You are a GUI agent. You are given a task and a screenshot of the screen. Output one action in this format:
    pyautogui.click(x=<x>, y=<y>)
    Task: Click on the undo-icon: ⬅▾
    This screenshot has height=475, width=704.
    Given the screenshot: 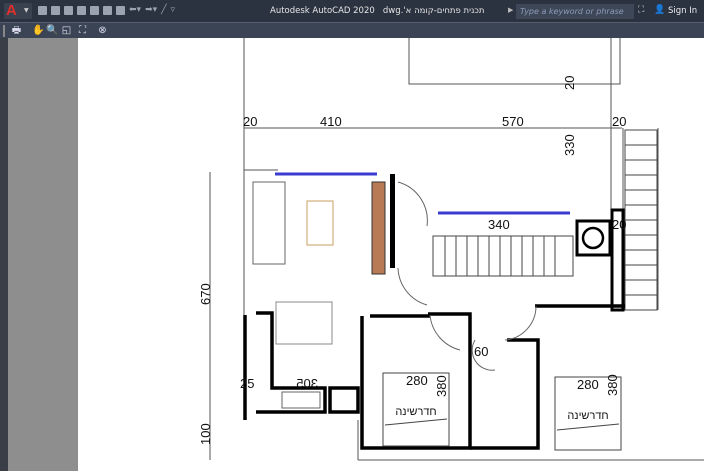 What is the action you would take?
    pyautogui.click(x=135, y=10)
    